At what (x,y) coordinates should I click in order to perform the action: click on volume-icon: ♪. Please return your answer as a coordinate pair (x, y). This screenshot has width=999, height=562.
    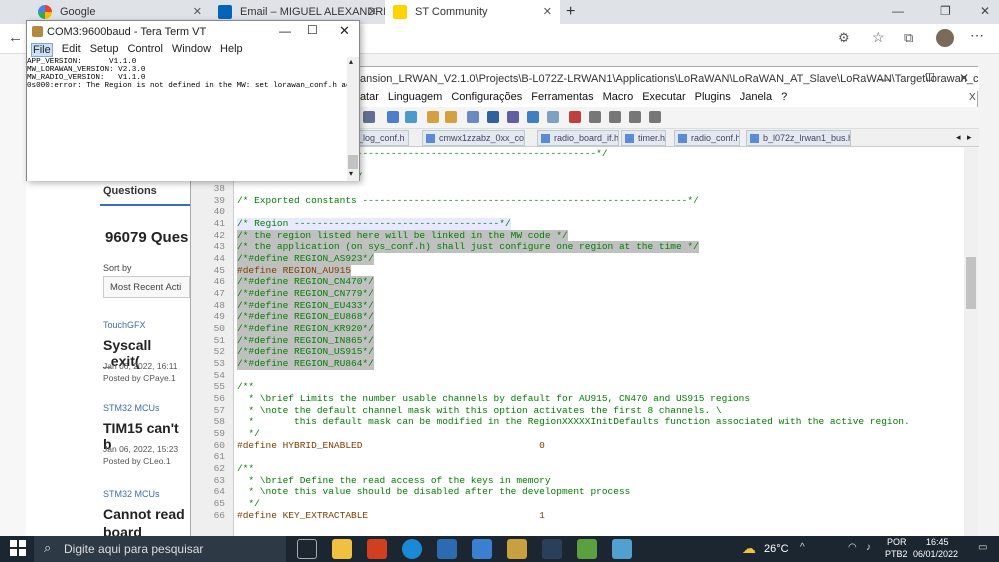
    Looking at the image, I should click on (868, 547).